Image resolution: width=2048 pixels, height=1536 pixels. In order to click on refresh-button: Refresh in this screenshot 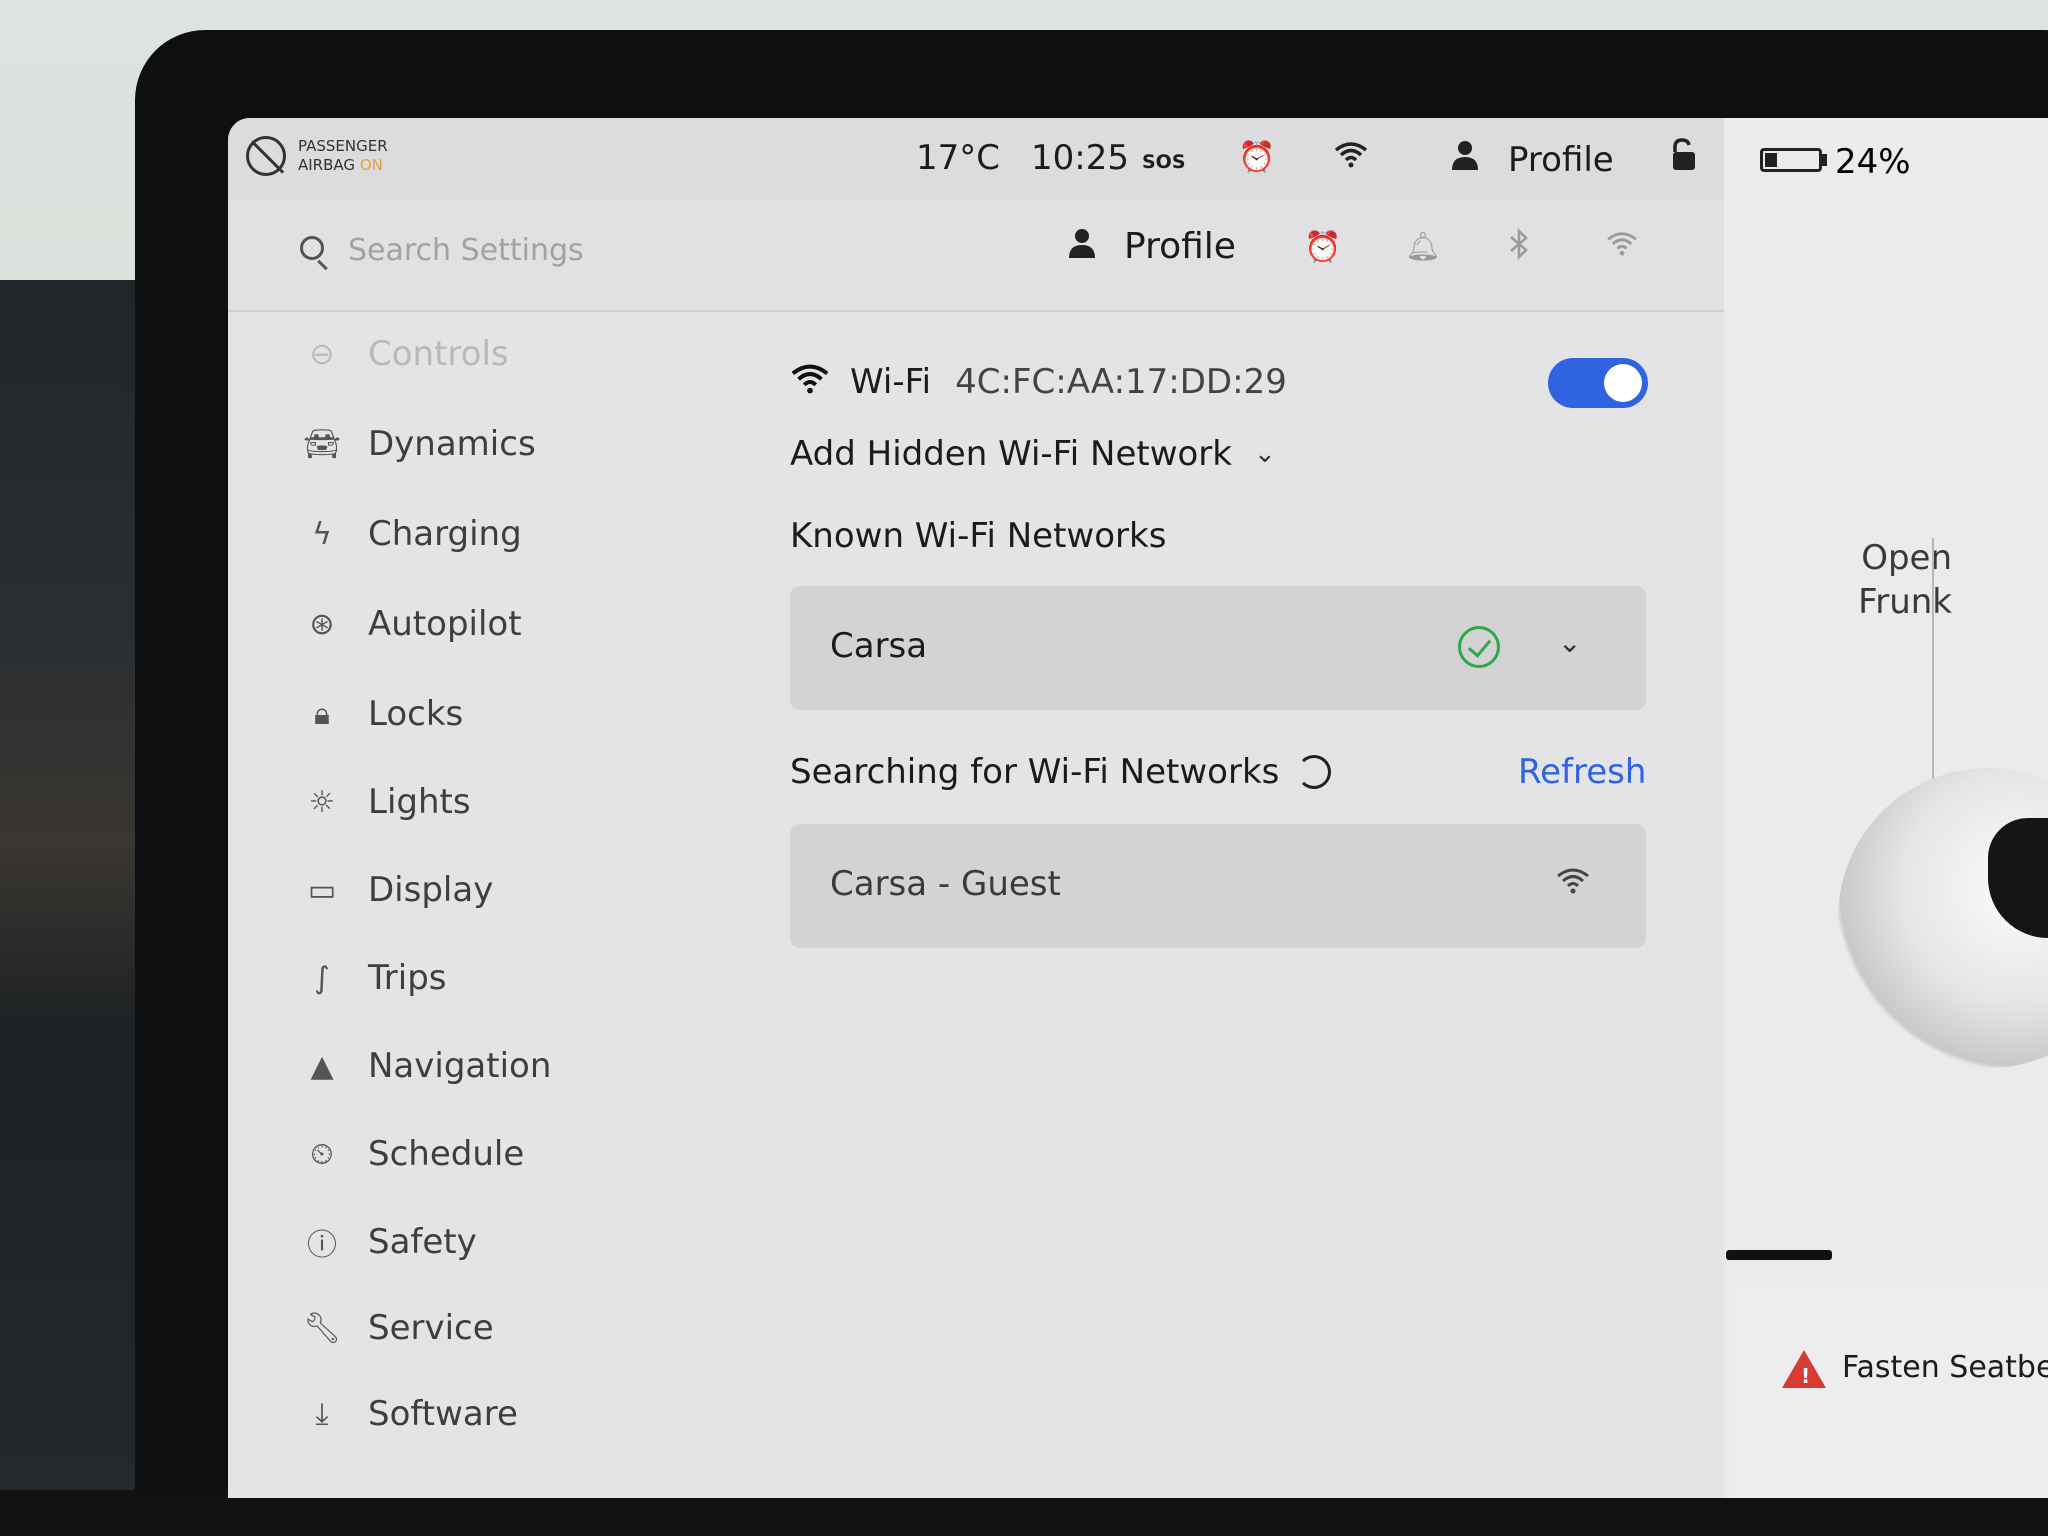, I will do `click(1582, 772)`.